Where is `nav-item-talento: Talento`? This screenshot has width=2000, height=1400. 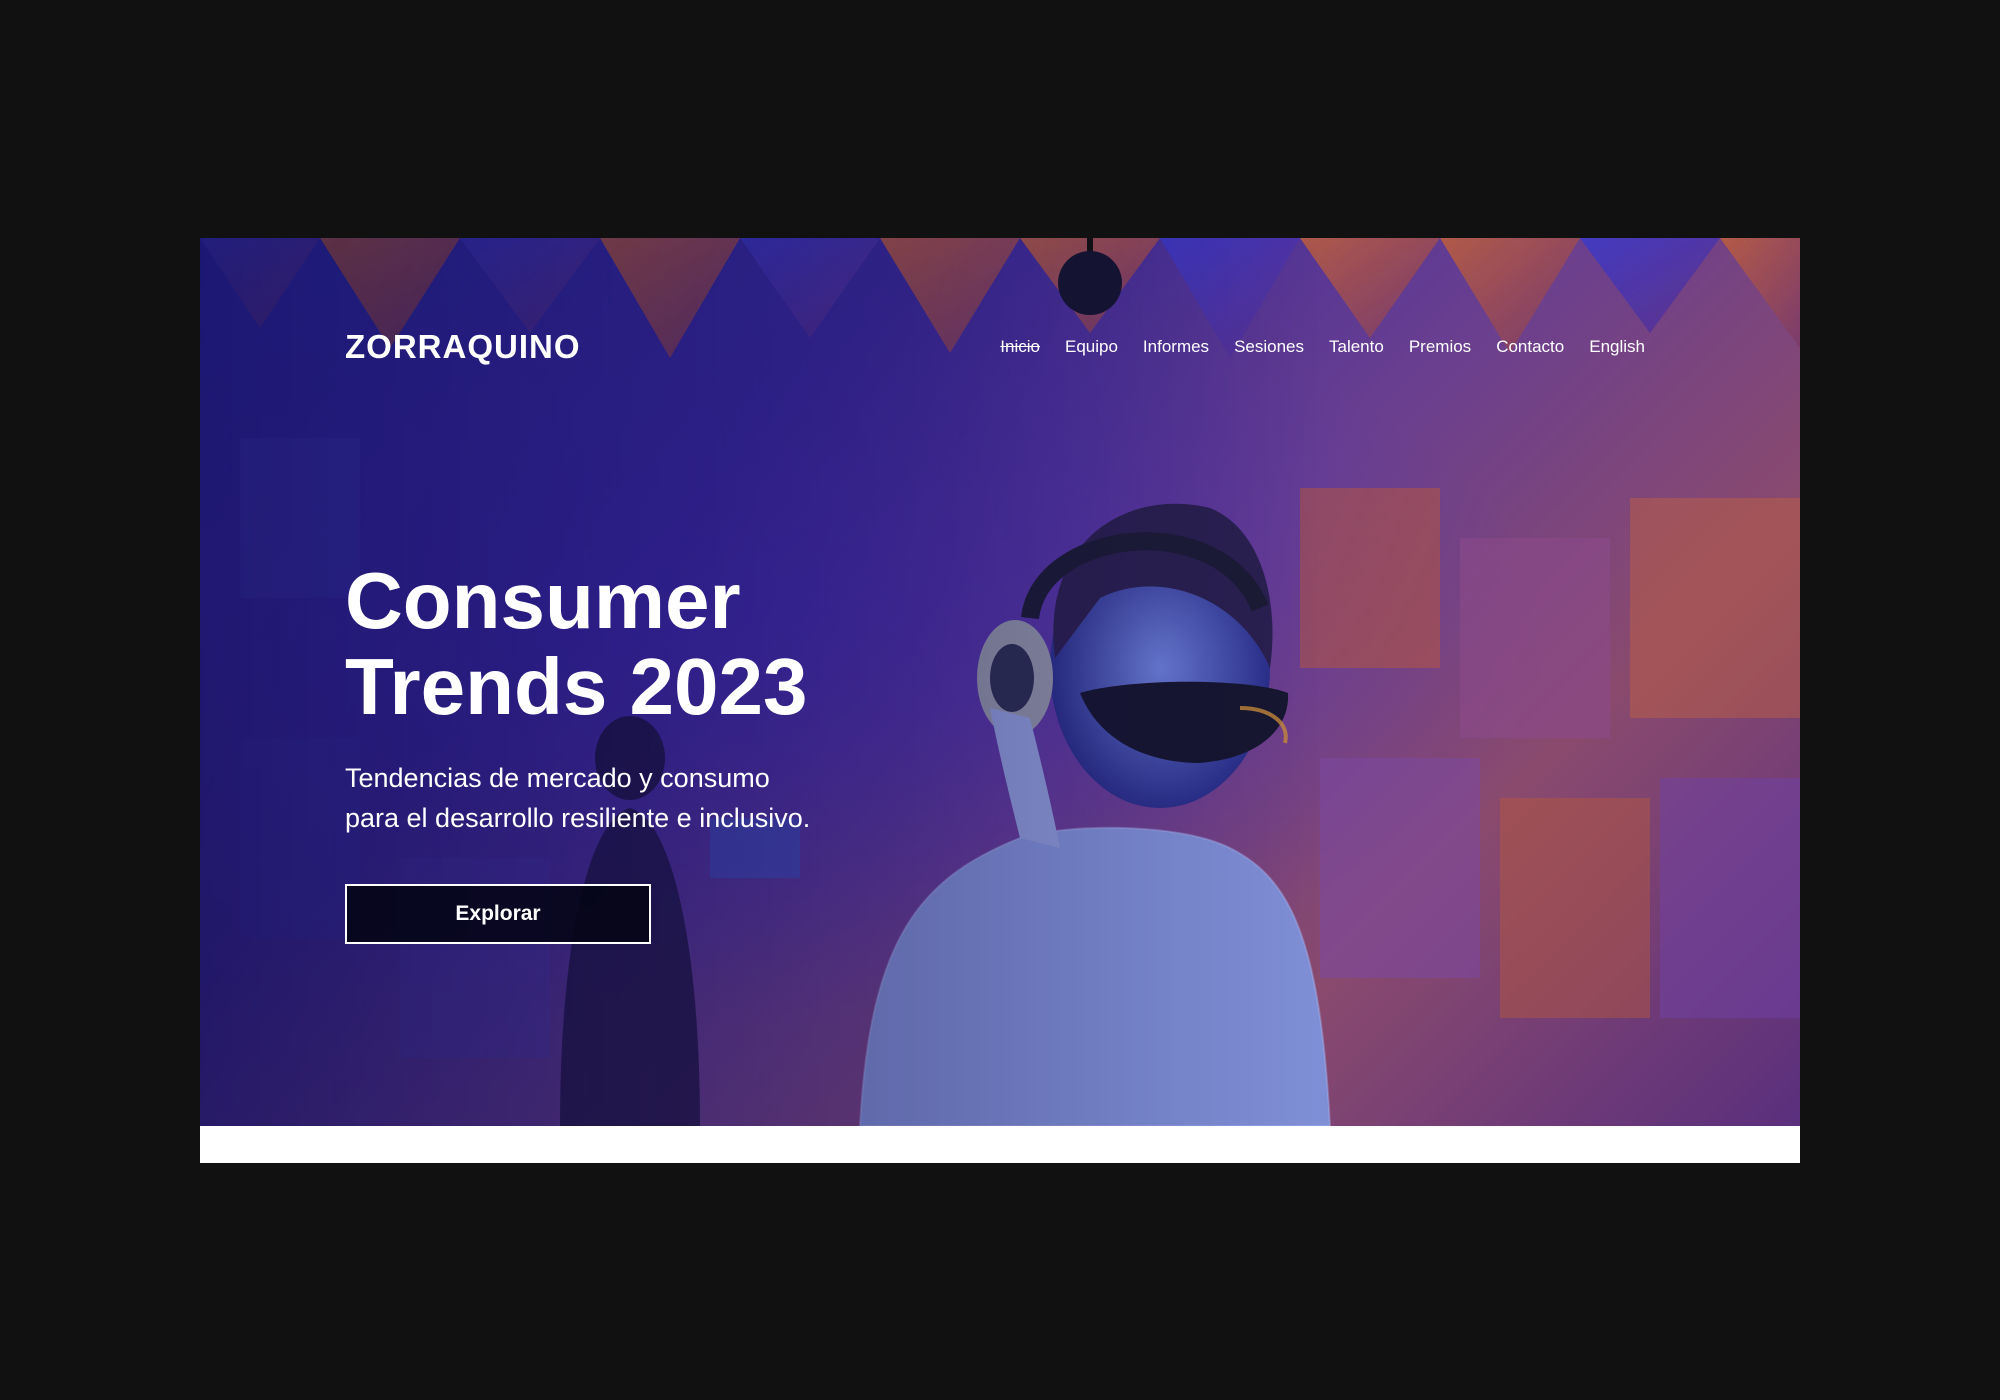 nav-item-talento: Talento is located at coordinates (1356, 347).